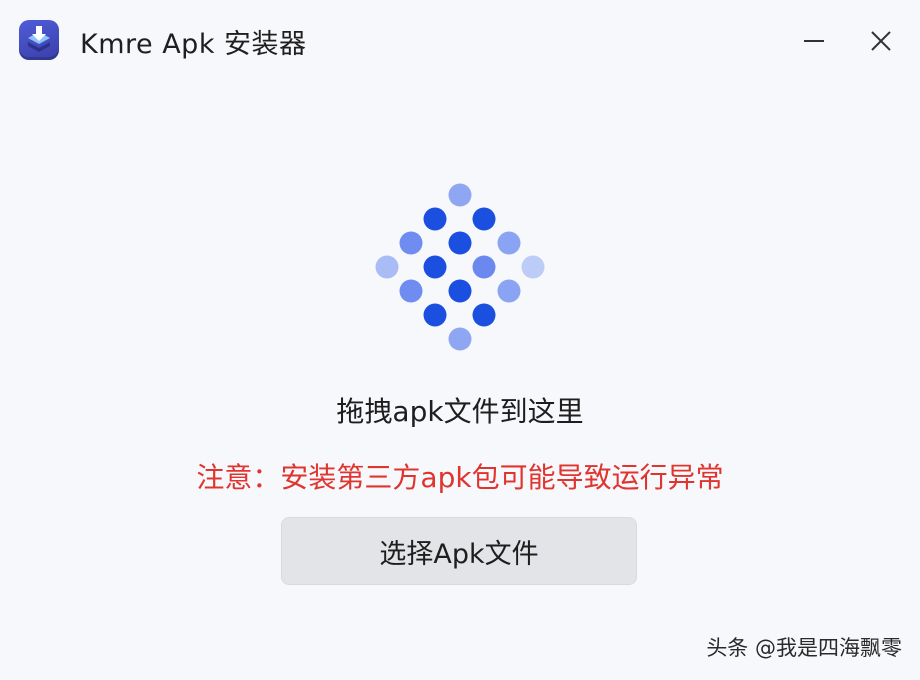 This screenshot has width=920, height=680. I want to click on watermark: 头条 @我是四海飘零, so click(804, 648).